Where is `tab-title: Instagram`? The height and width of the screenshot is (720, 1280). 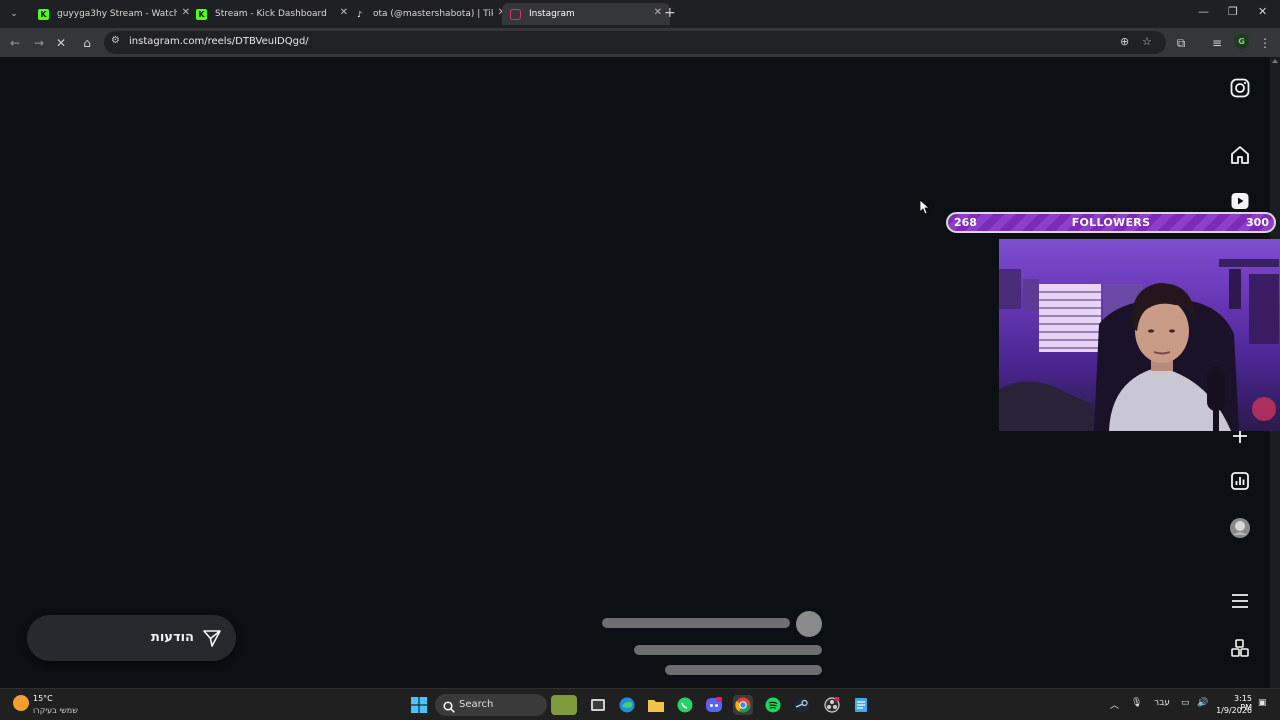
tab-title: Instagram is located at coordinates (552, 14).